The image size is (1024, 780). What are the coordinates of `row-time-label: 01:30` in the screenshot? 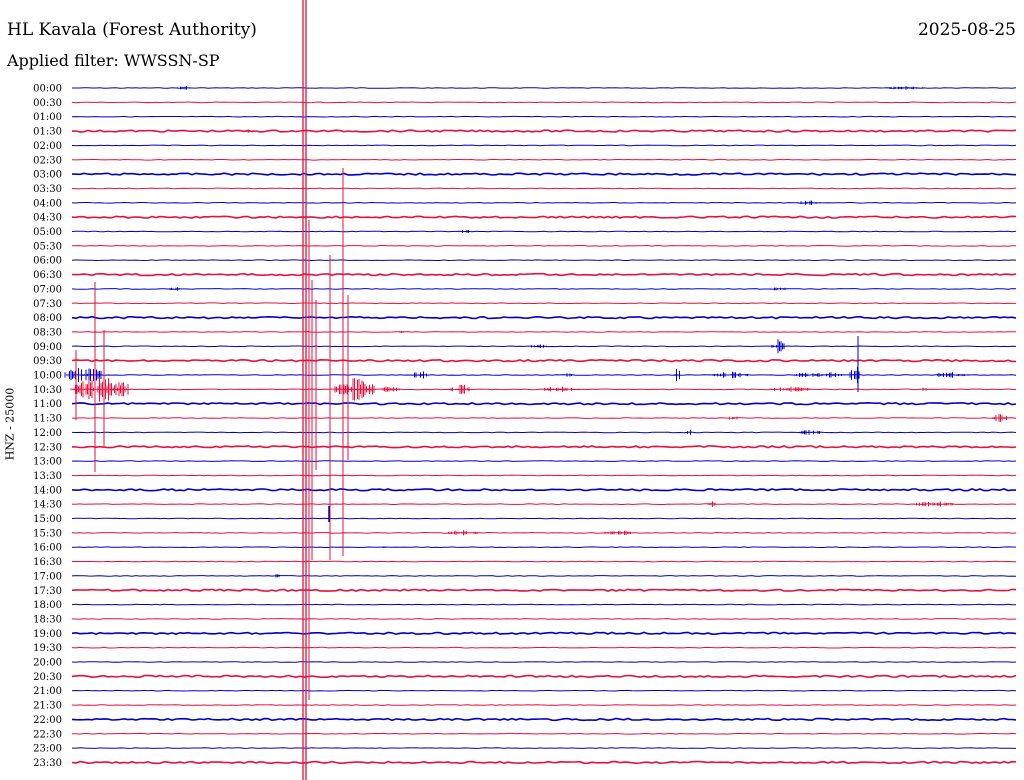 It's located at (47, 132).